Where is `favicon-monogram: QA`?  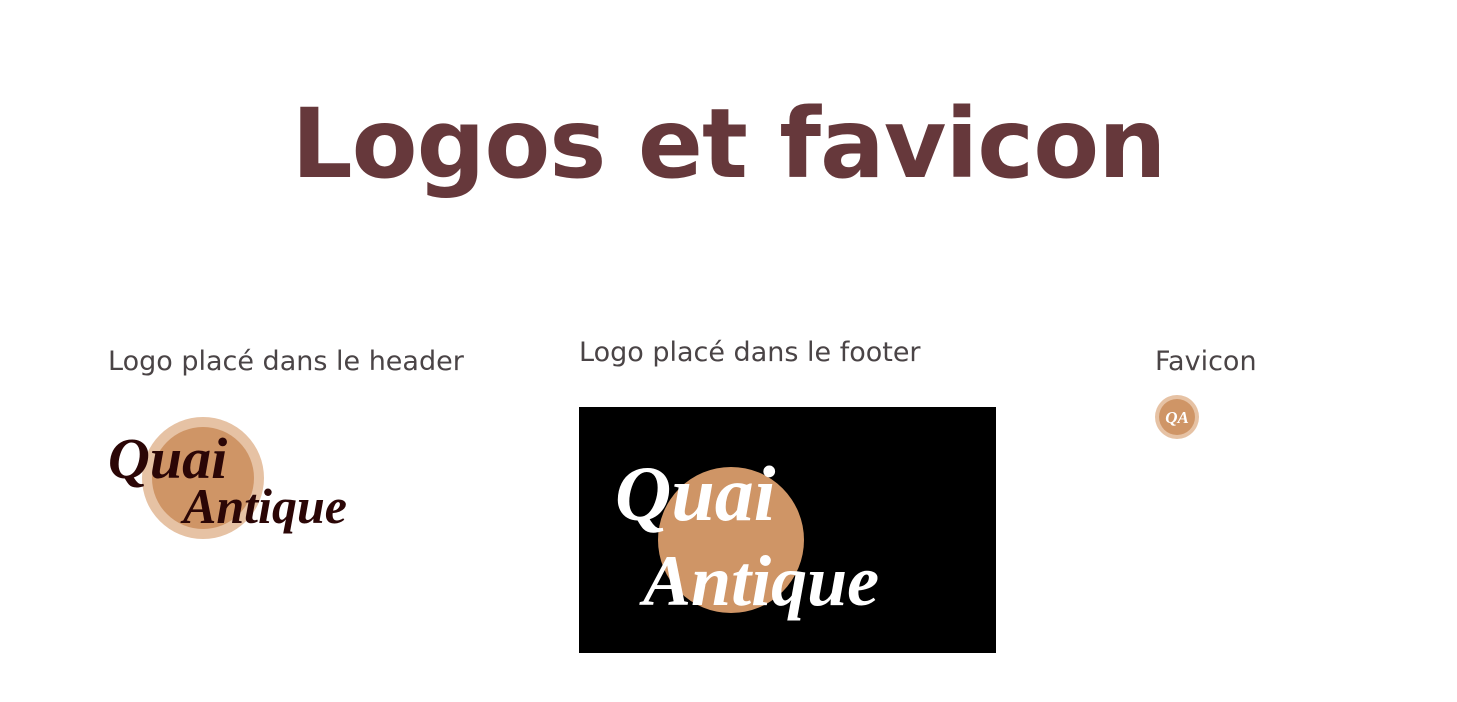 favicon-monogram: QA is located at coordinates (1177, 417).